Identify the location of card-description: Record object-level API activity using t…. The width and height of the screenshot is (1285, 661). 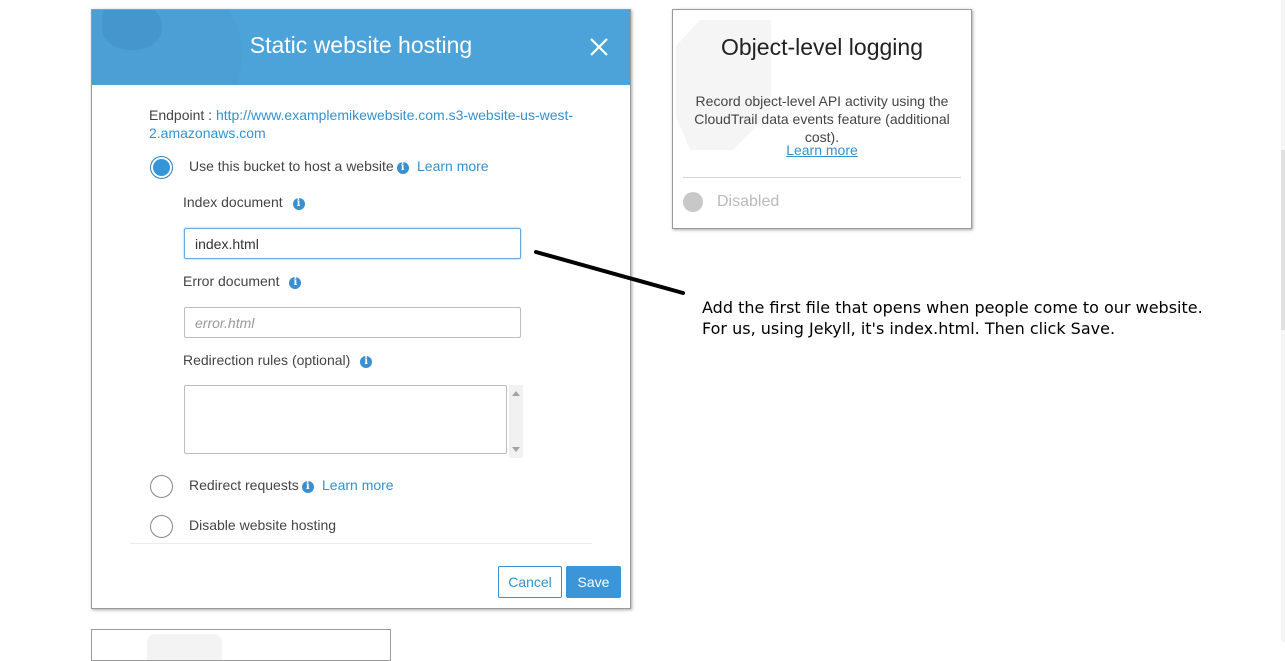
(822, 119).